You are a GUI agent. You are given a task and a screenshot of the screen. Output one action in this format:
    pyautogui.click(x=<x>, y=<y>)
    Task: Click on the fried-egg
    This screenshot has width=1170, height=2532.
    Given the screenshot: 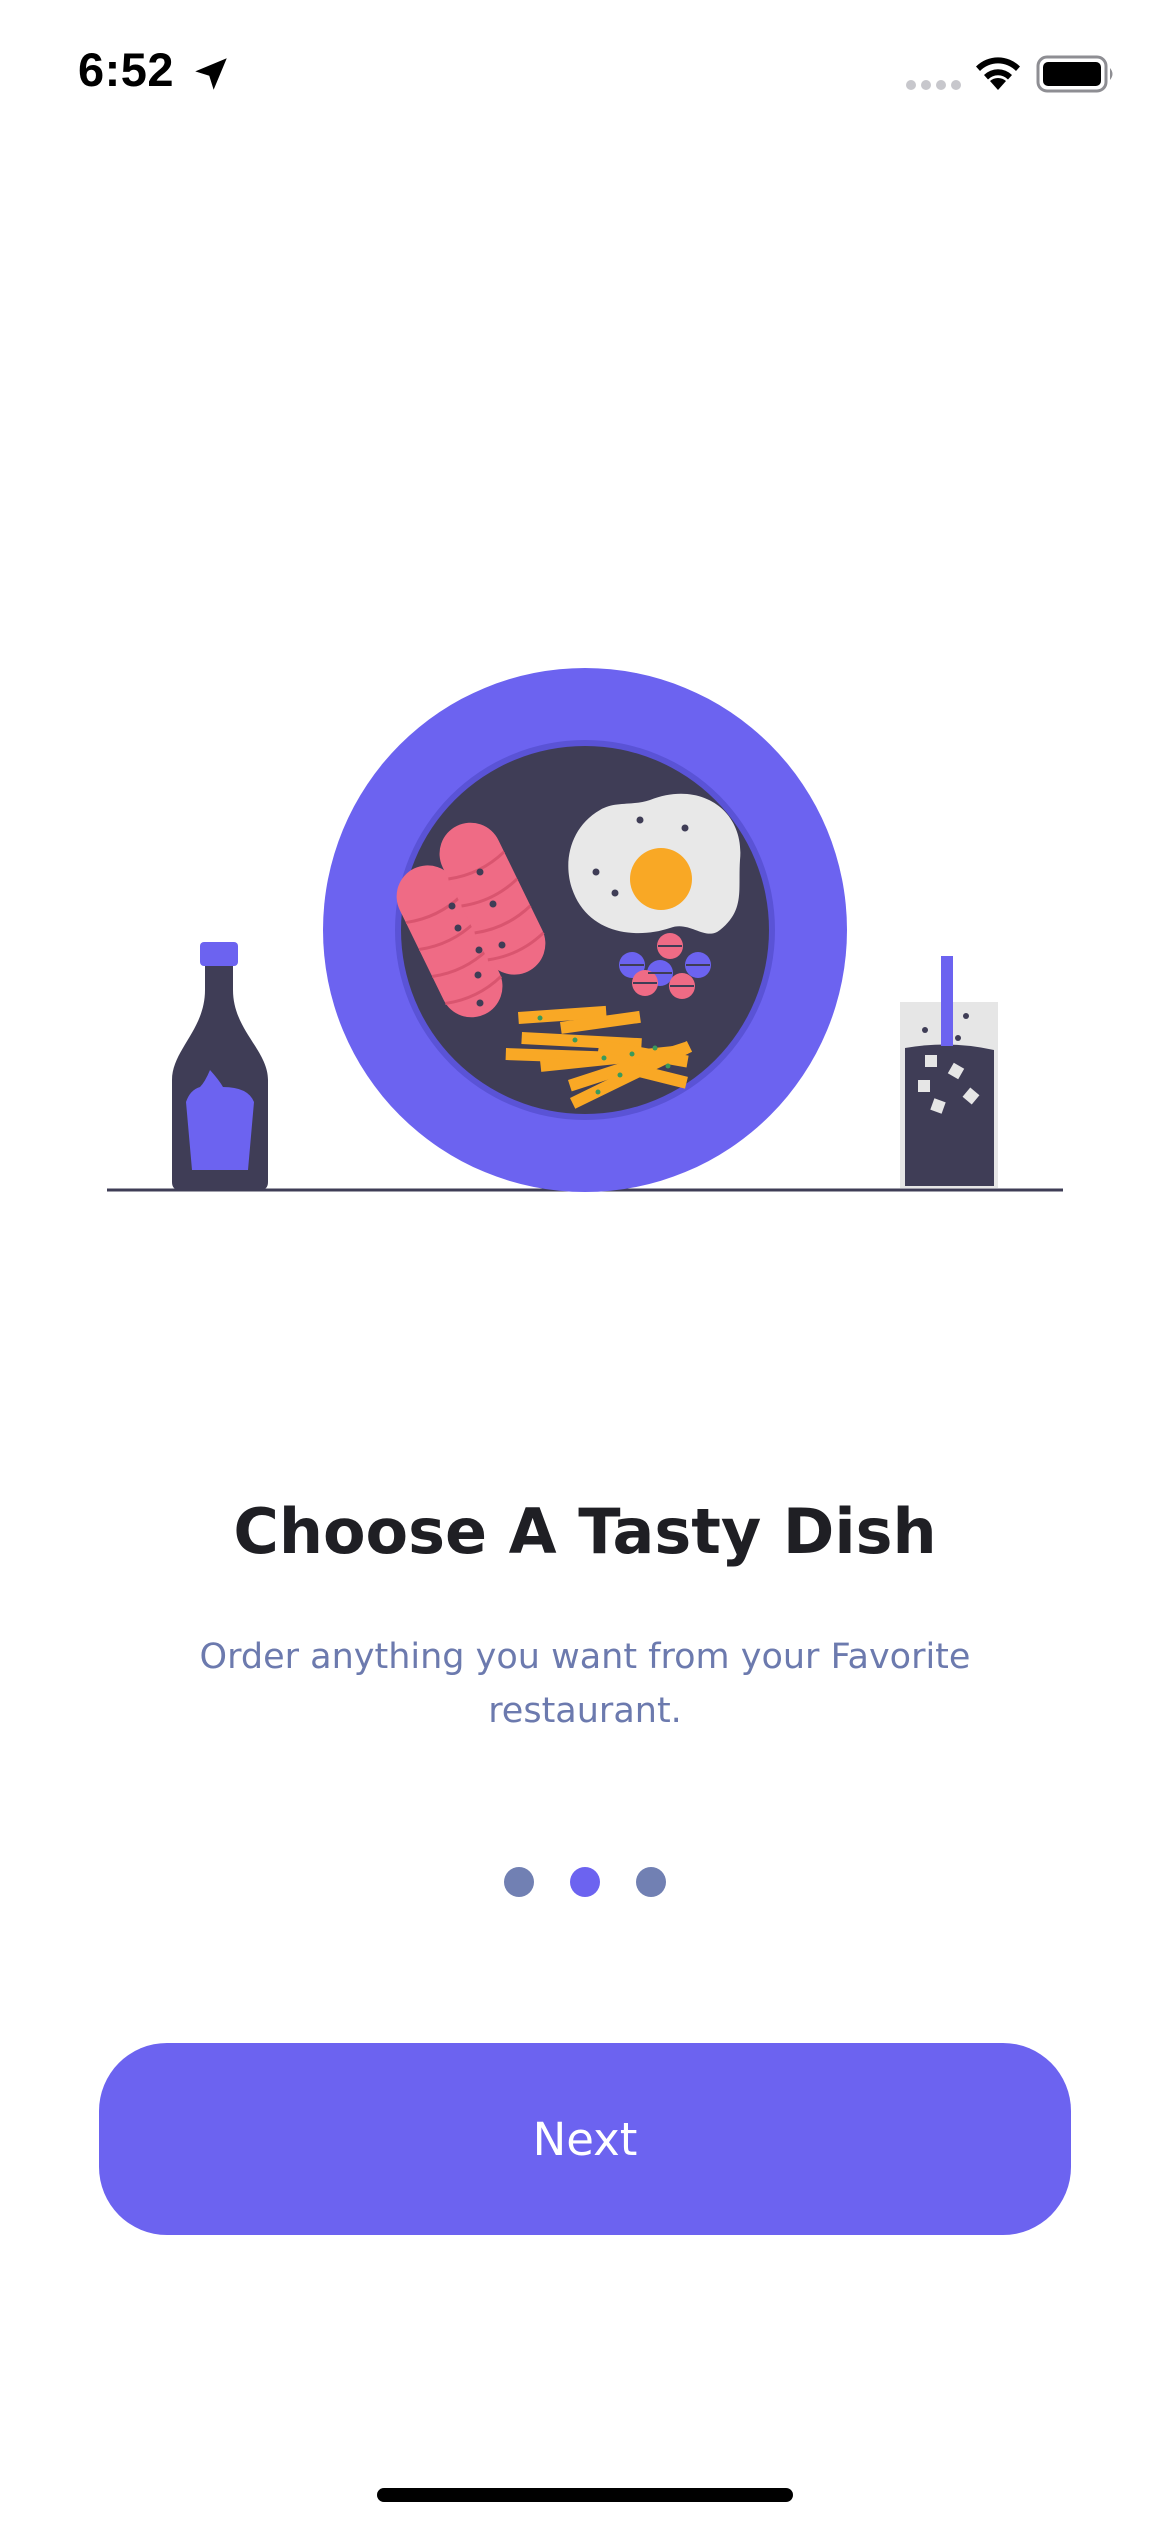 What is the action you would take?
    pyautogui.click(x=654, y=863)
    